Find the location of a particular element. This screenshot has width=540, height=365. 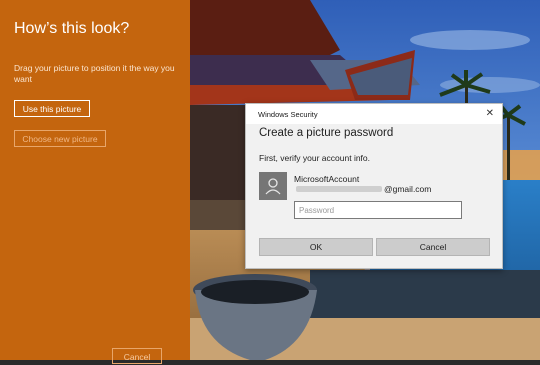

use-this-picture-button: Use this picture is located at coordinates (52, 108).